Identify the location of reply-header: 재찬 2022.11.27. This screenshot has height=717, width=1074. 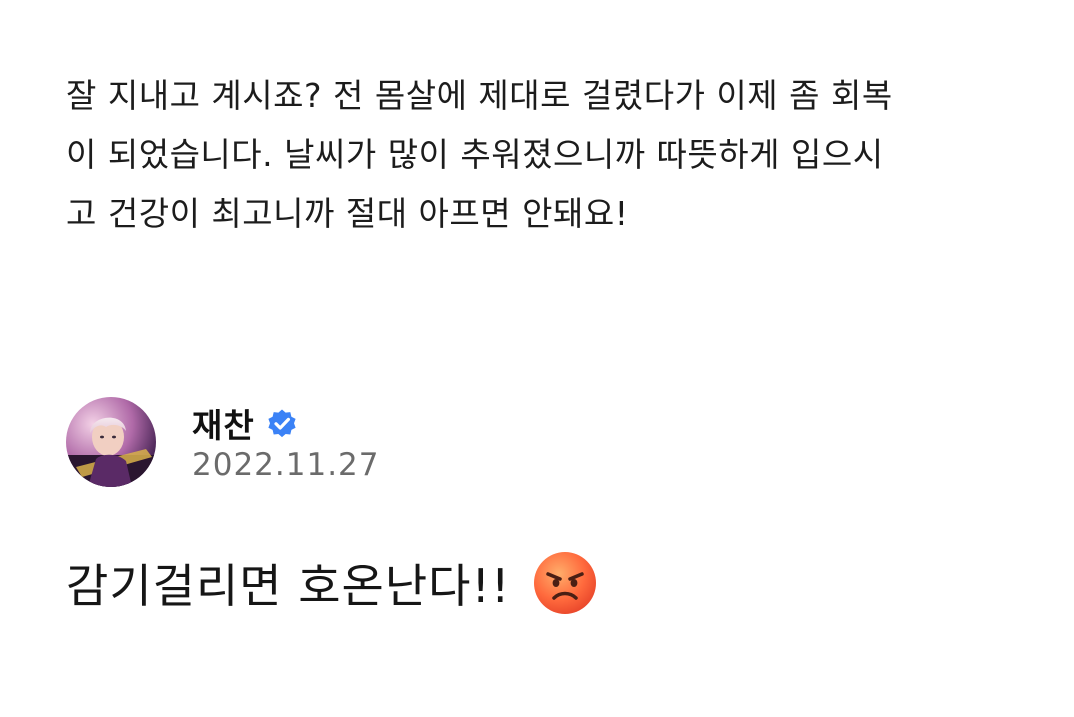
(223, 442).